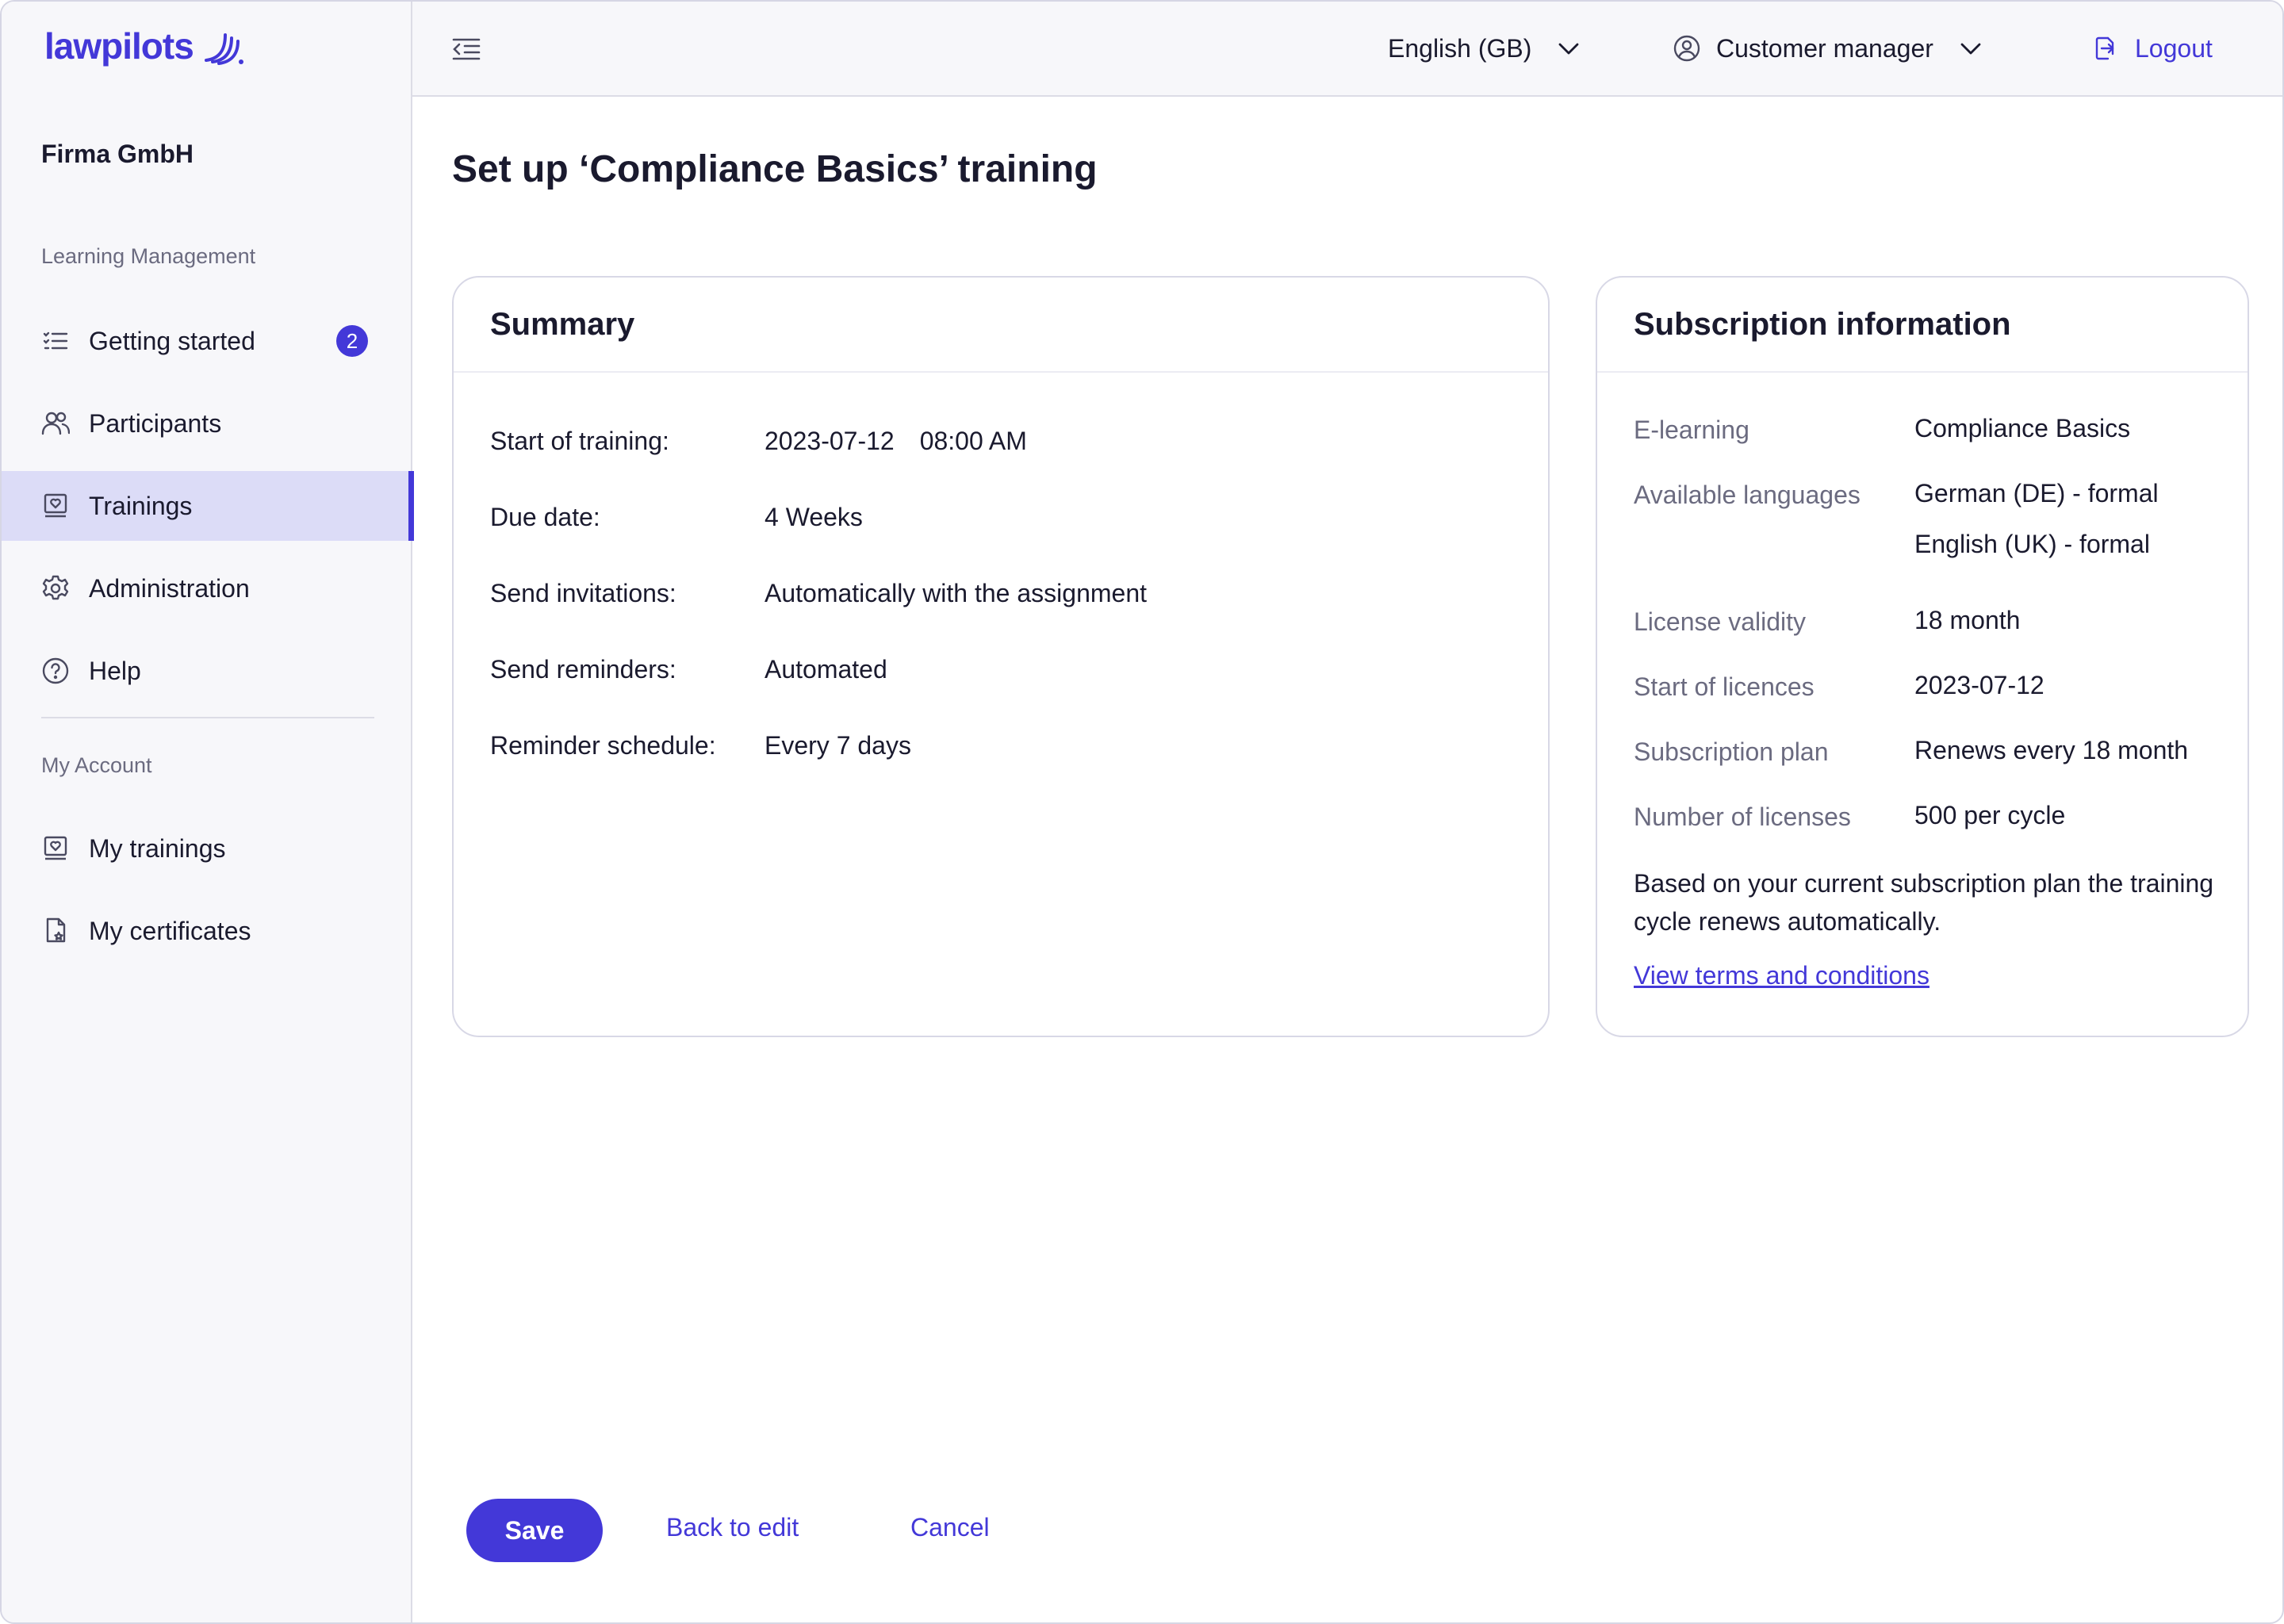  What do you see at coordinates (1460, 48) in the screenshot?
I see `language-label: English (GB)` at bounding box center [1460, 48].